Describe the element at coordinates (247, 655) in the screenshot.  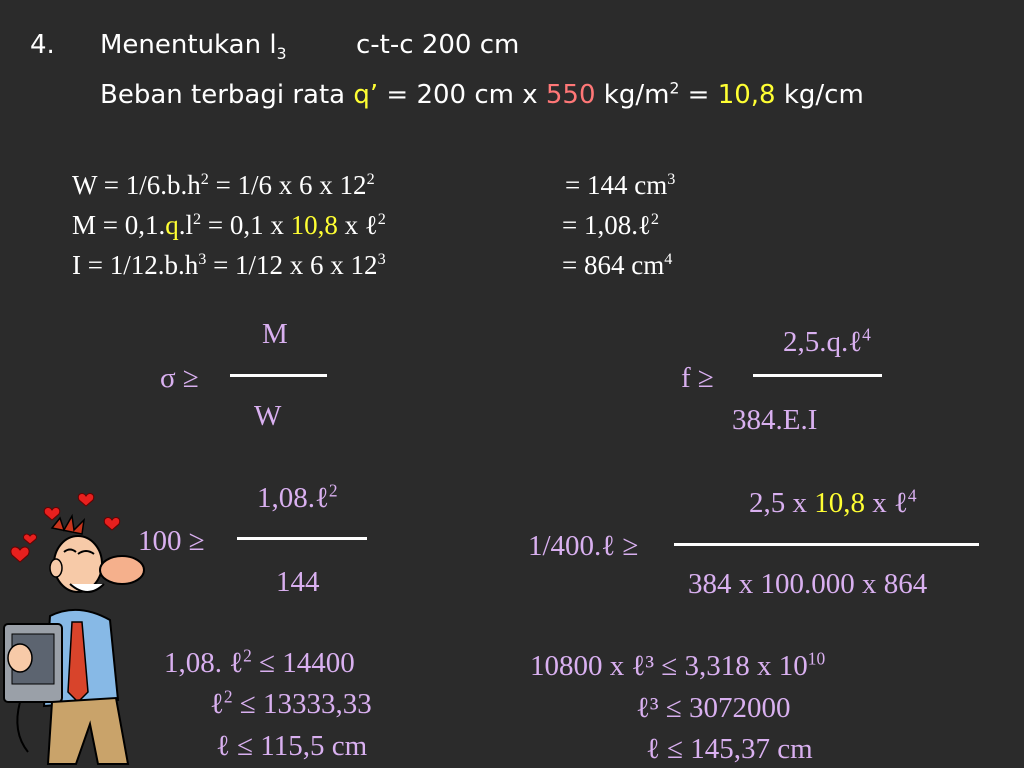
I see `left-r1-sup: 2` at that location.